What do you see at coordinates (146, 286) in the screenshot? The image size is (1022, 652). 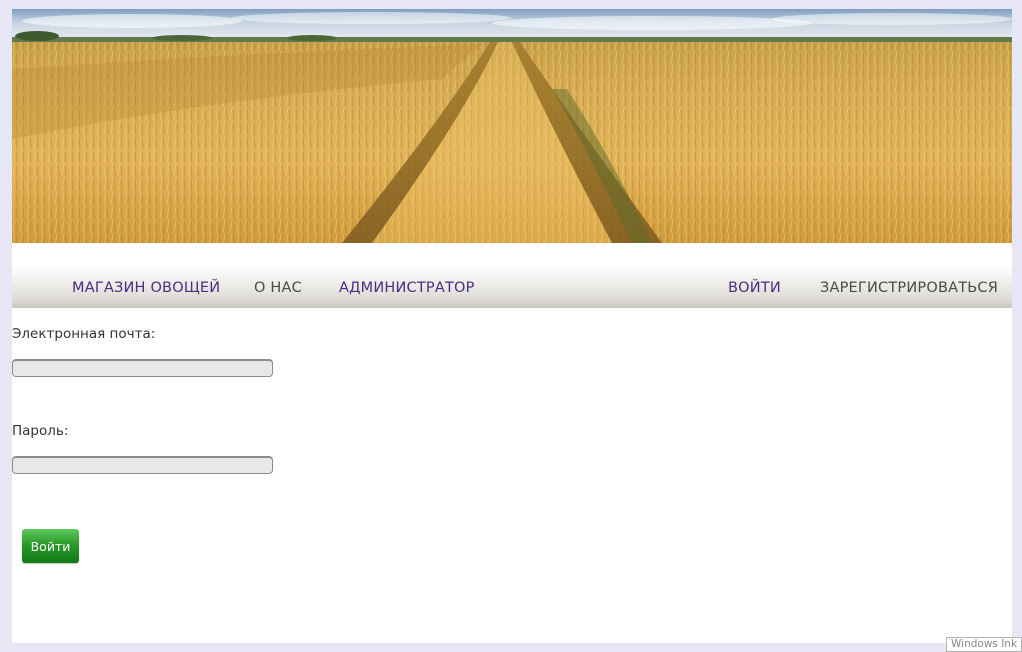 I see `nav-shop-link: МАГАЗИН ОВОЩЕЙ` at bounding box center [146, 286].